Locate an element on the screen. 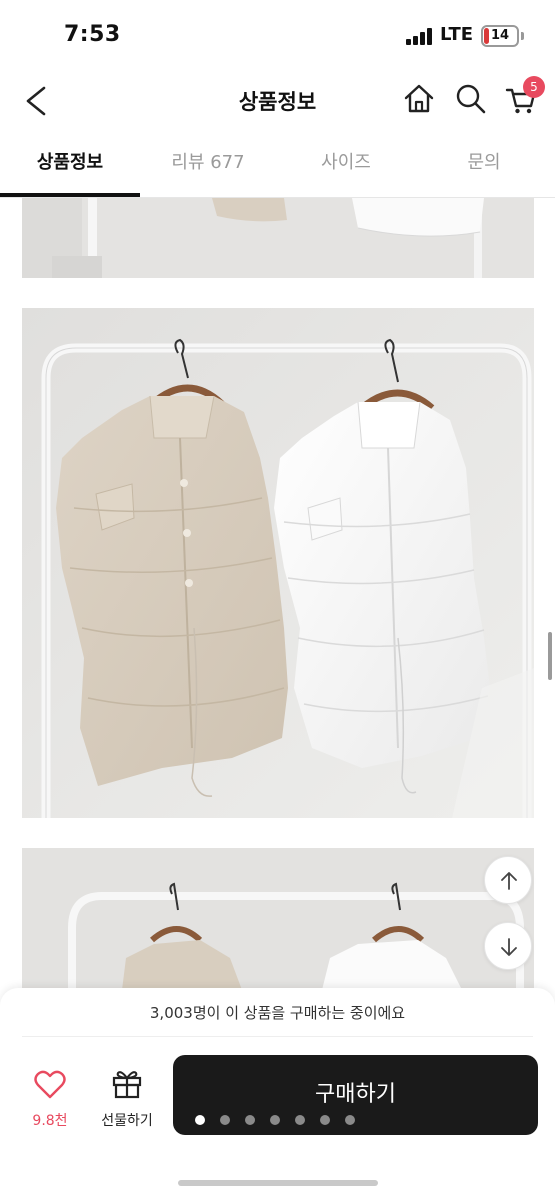 The image size is (555, 1200). arrow-up-icon is located at coordinates (509, 881).